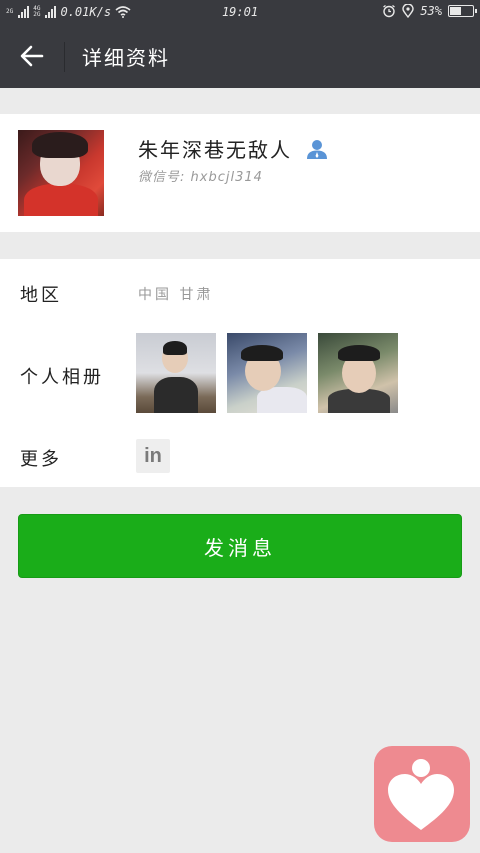 Image resolution: width=480 pixels, height=853 pixels. I want to click on location-icon, so click(408, 11).